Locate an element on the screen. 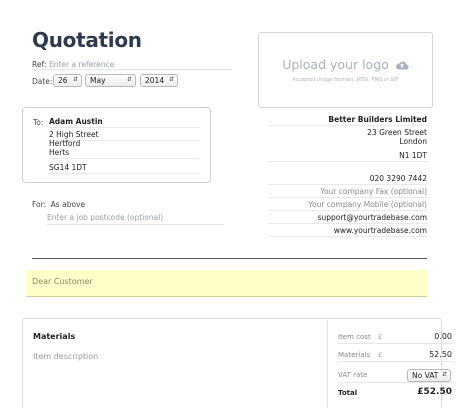 This screenshot has width=460, height=408. for-row: For: As above is located at coordinates (127, 204).